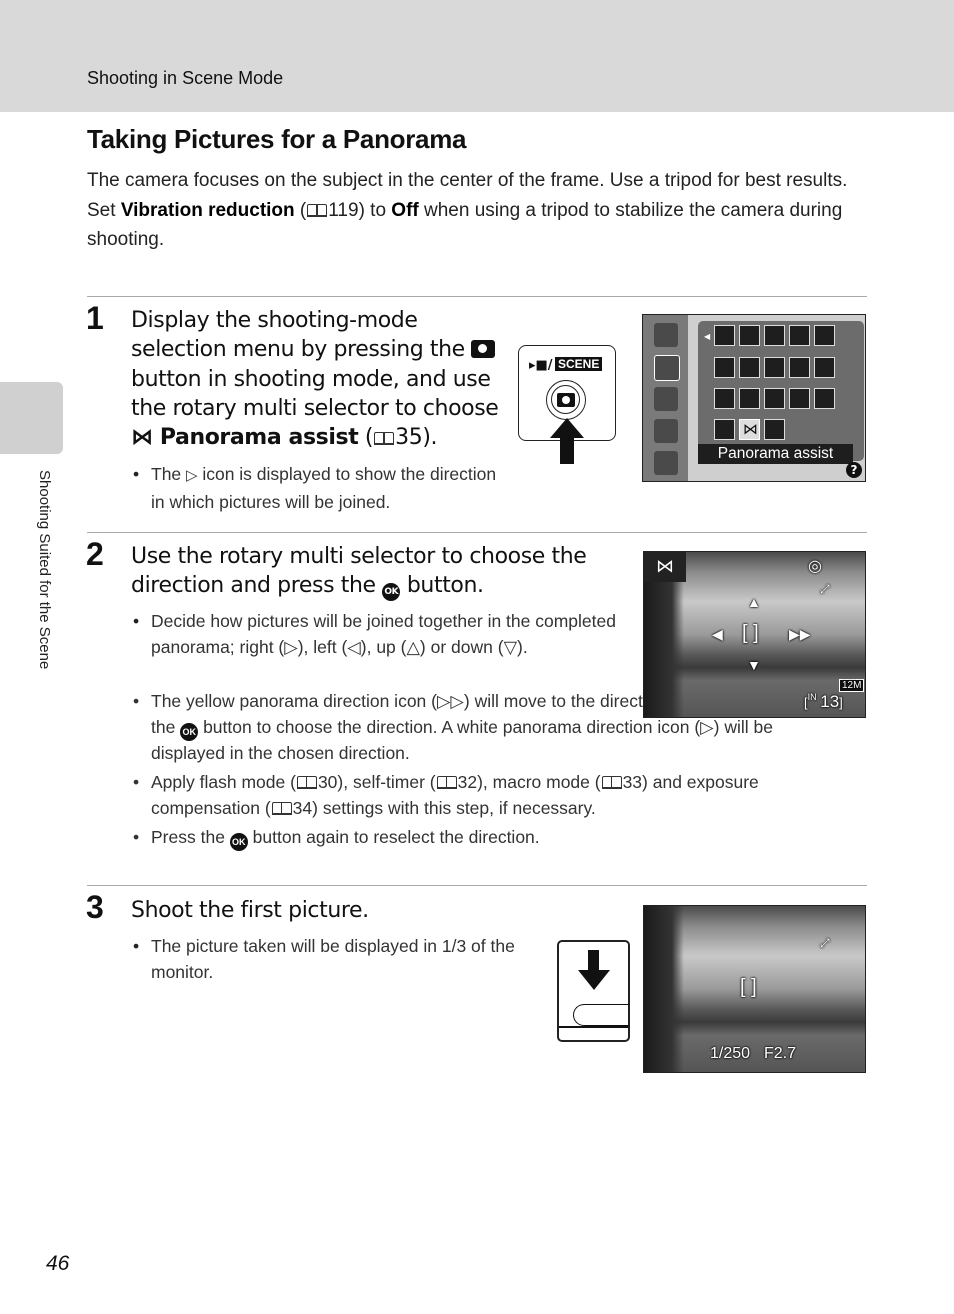 This screenshot has width=954, height=1314. Describe the element at coordinates (774, 429) in the screenshot. I see `scene-item-voice-recording` at that location.